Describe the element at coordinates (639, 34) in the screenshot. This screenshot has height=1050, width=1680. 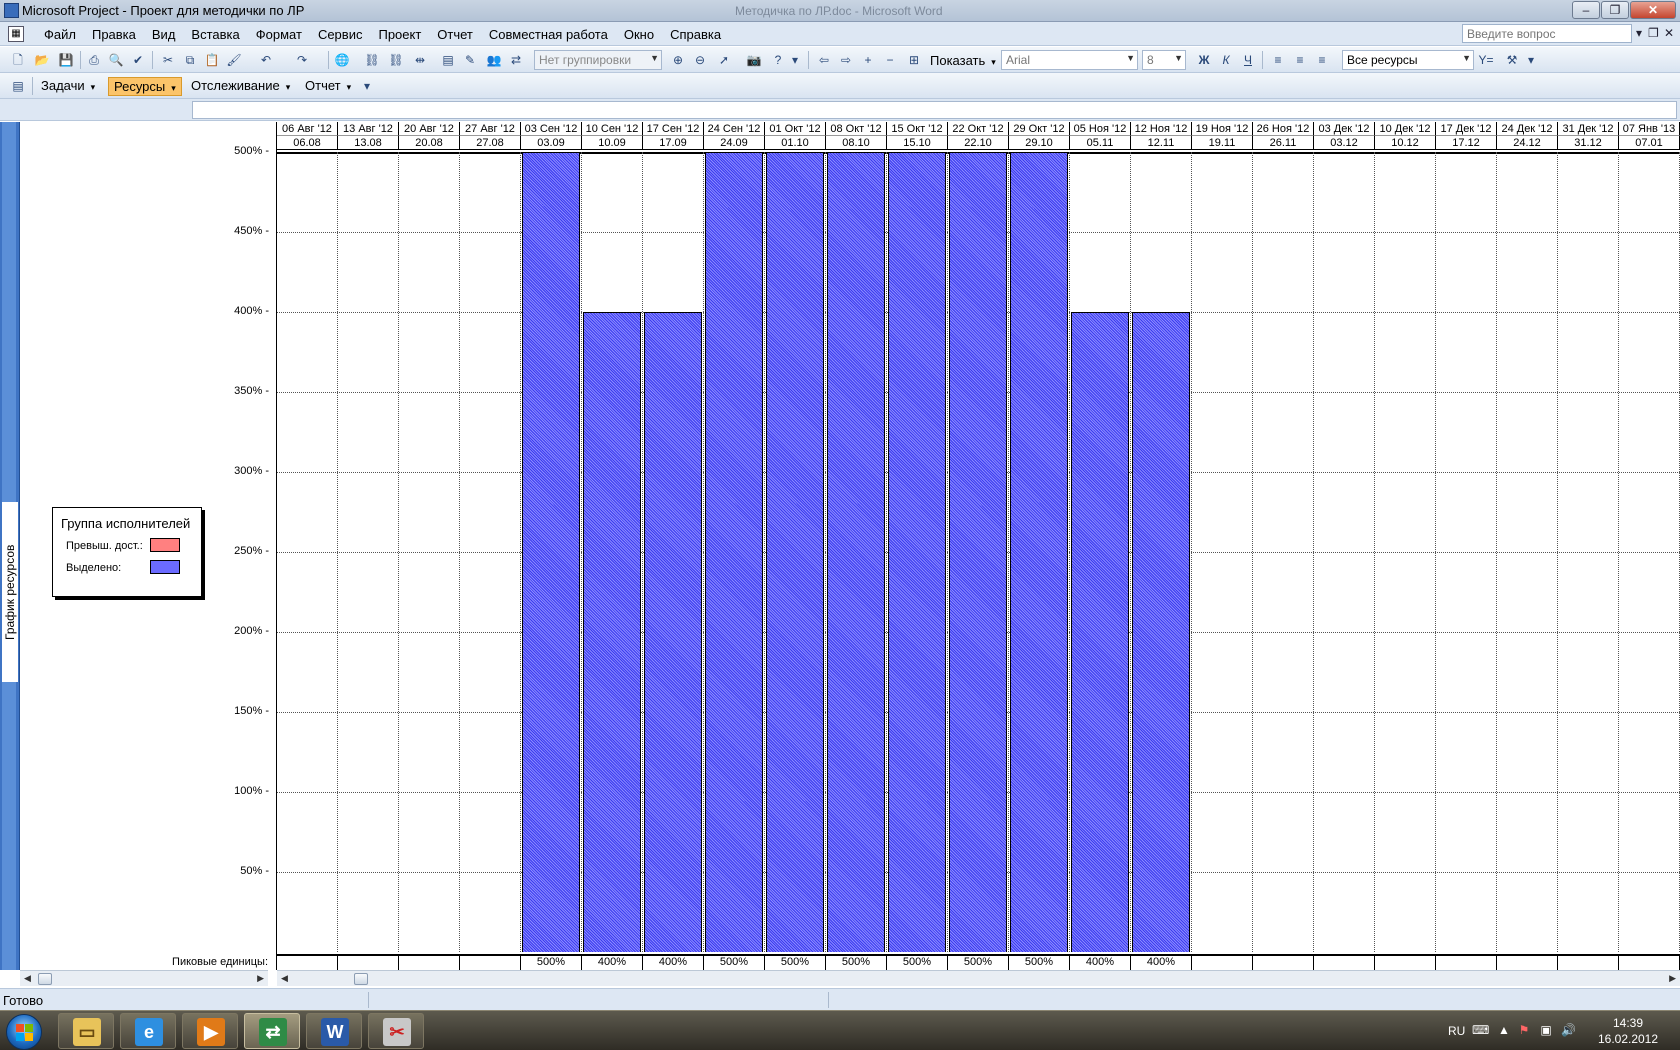
I see `menu-item-9: Окно` at that location.